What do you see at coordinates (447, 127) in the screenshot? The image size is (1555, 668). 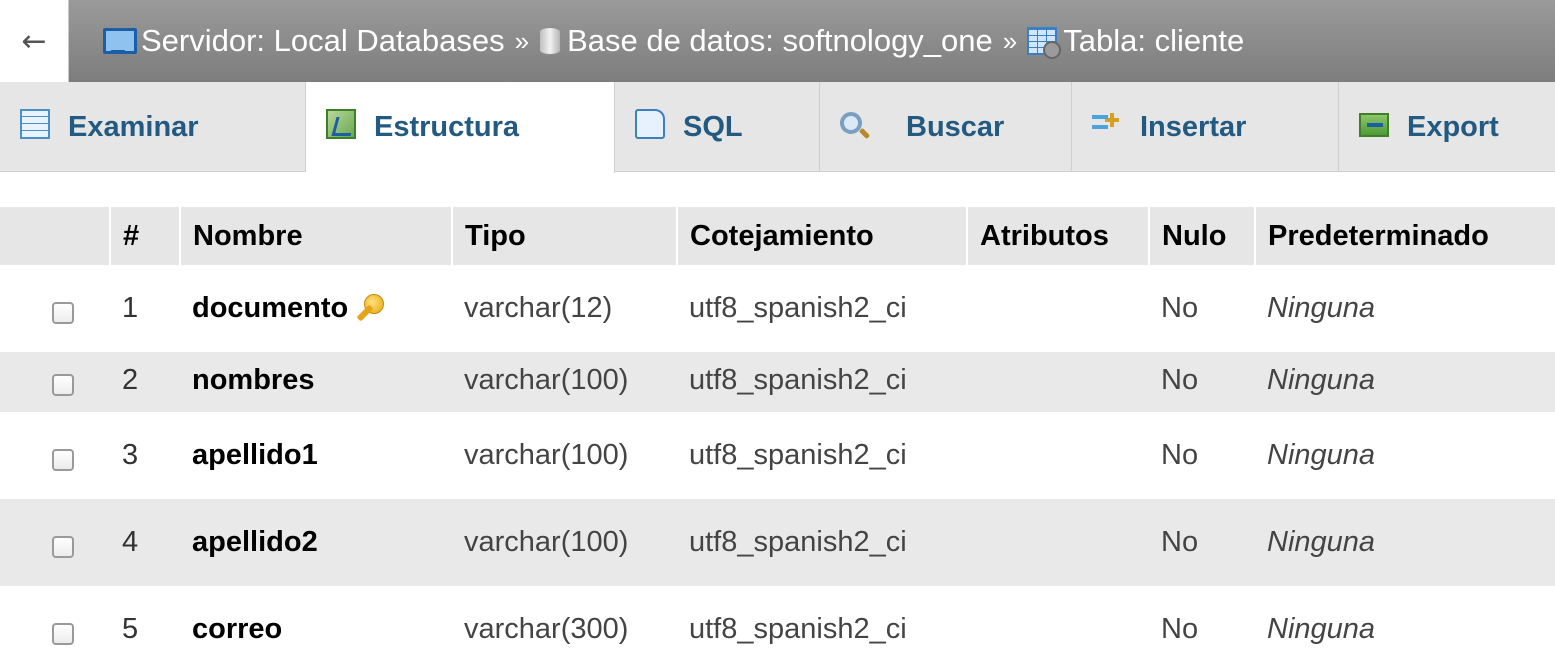 I see `tab-label: Estructura` at bounding box center [447, 127].